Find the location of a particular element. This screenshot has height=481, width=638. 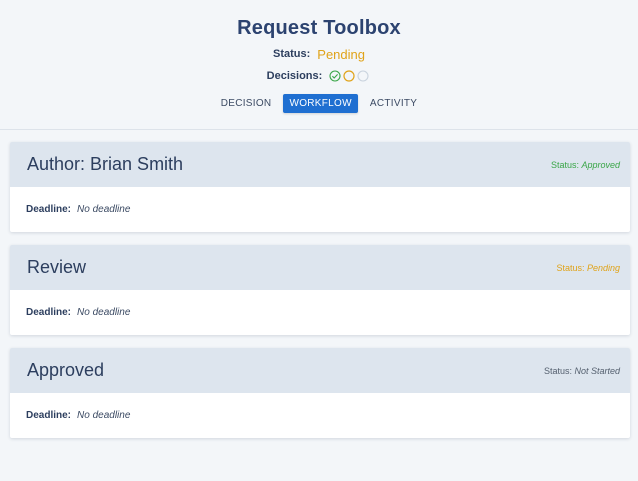

step-status-value: Not Started is located at coordinates (597, 370).